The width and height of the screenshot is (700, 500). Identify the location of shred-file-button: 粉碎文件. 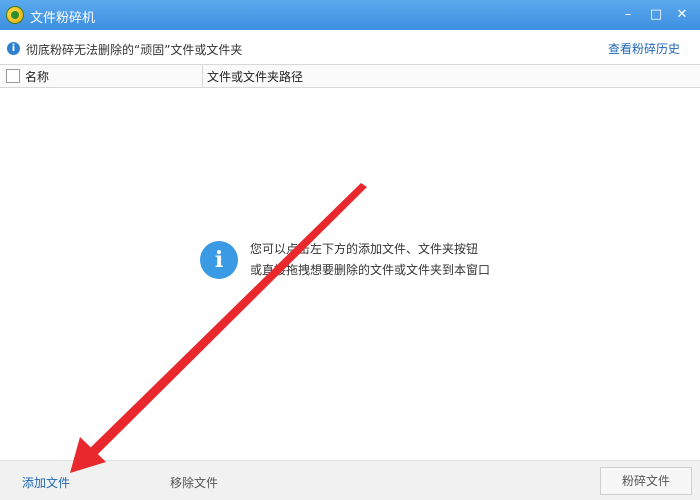
(646, 481).